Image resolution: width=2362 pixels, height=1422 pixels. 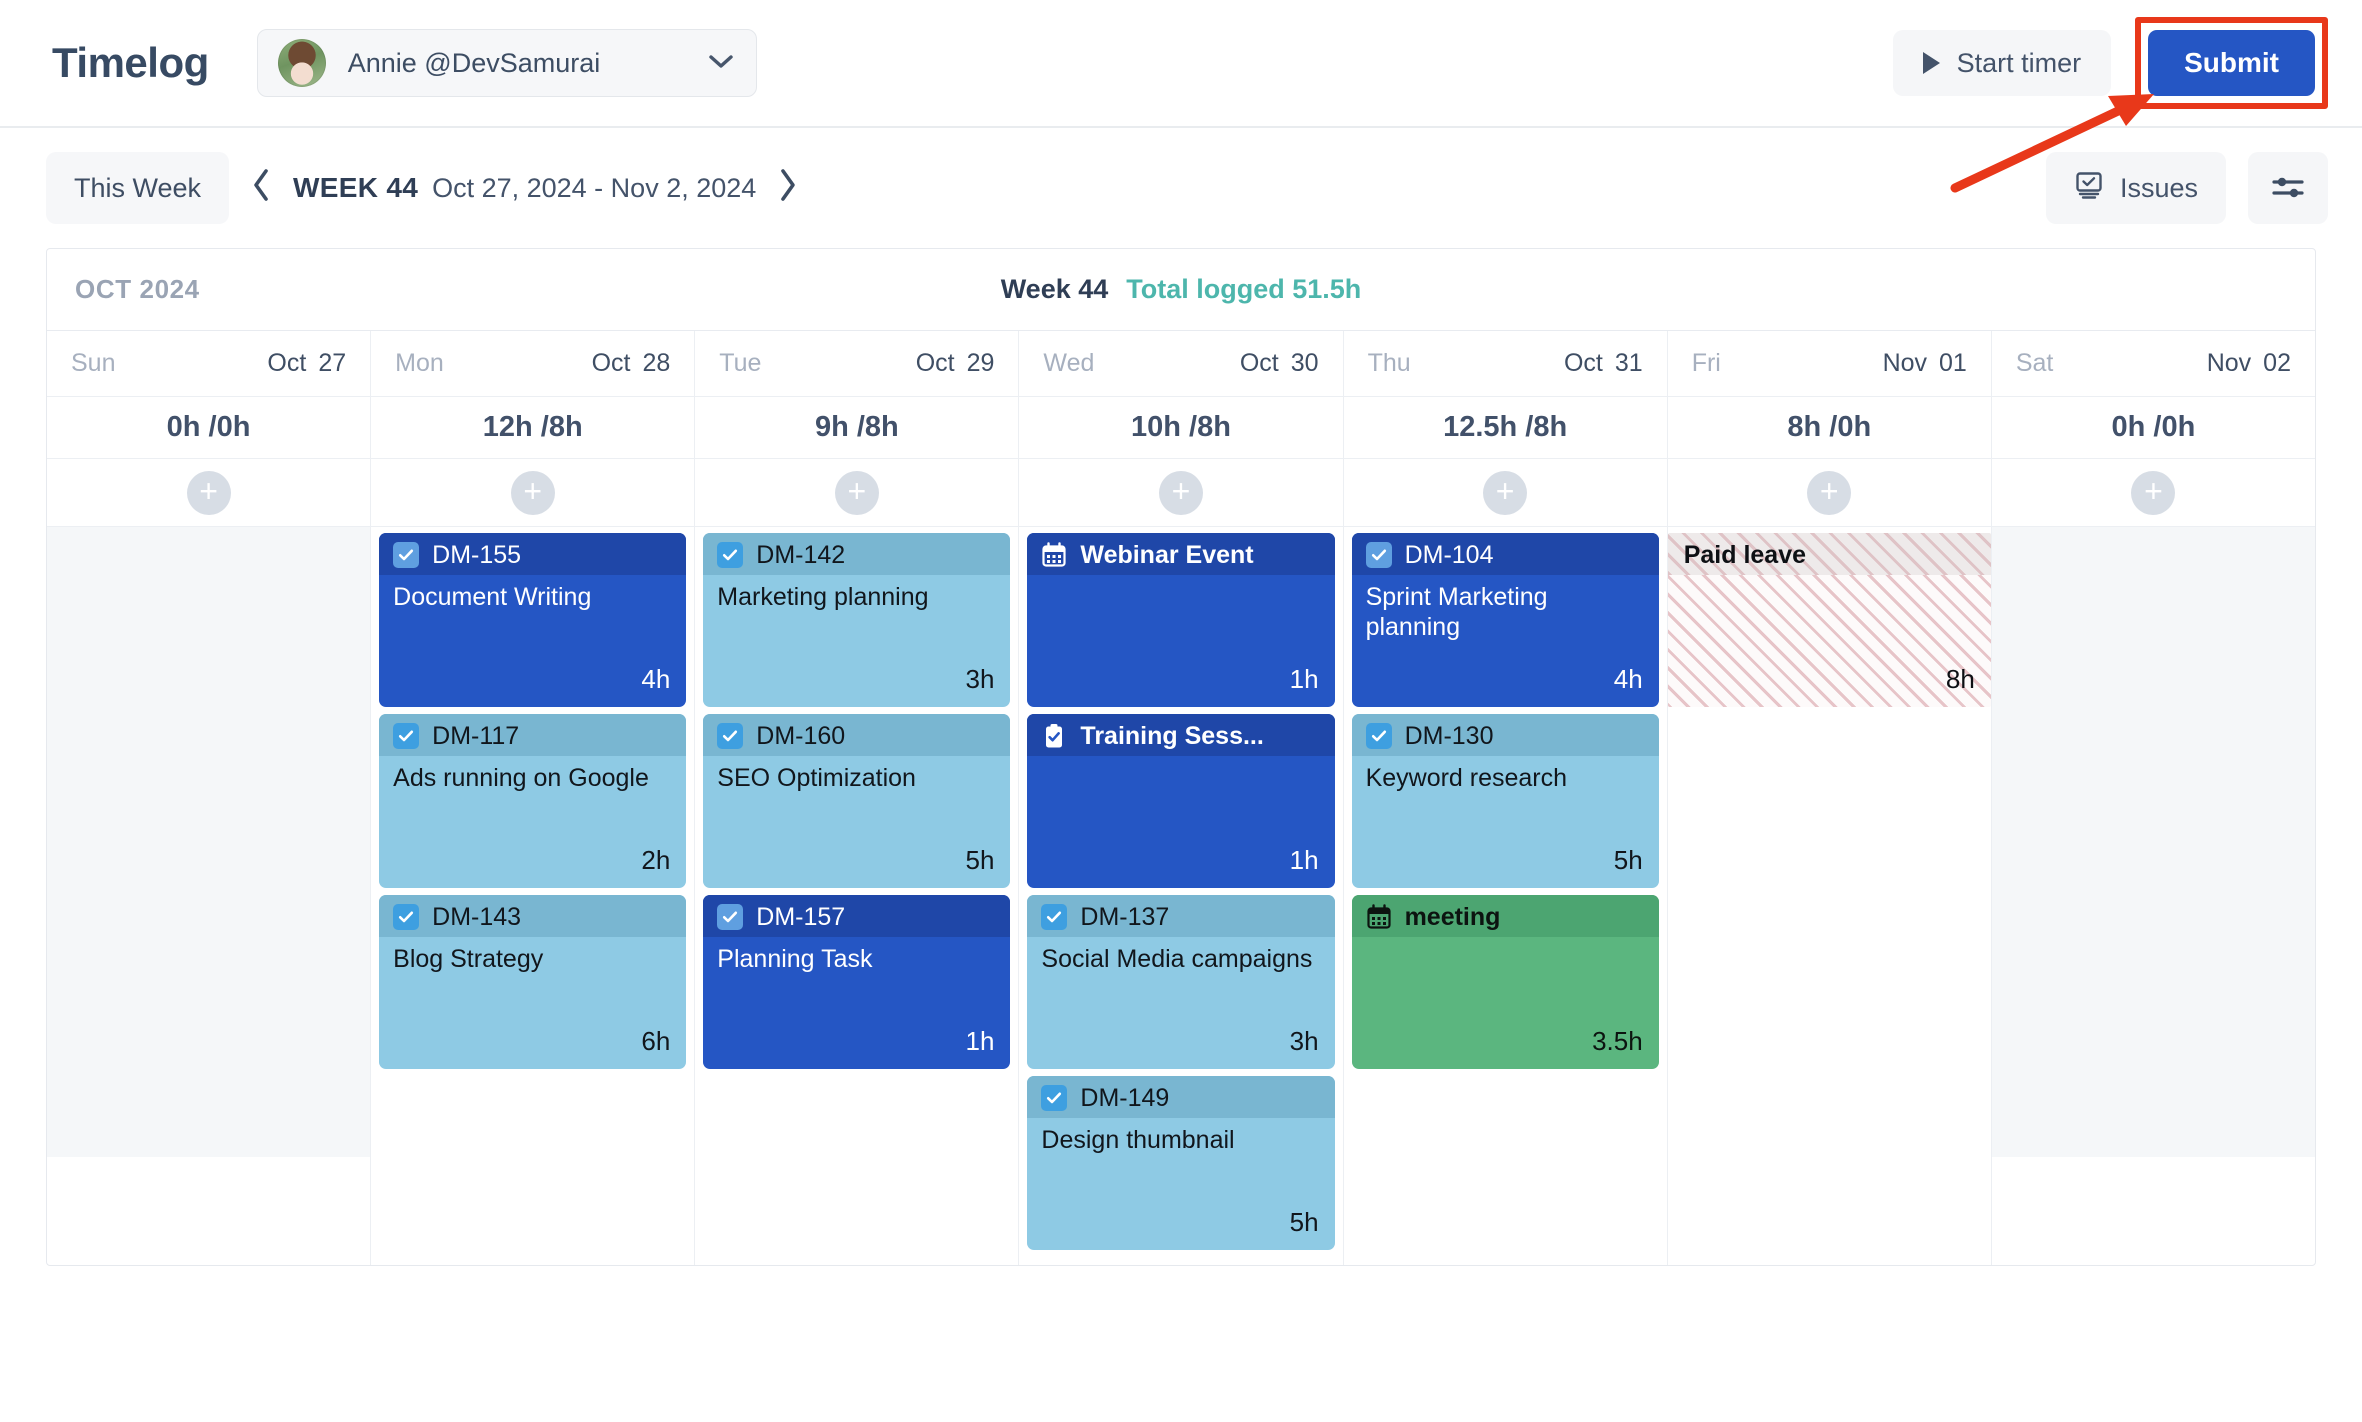 I want to click on timelog-entry-card: Training Sess... 1h, so click(x=1181, y=801).